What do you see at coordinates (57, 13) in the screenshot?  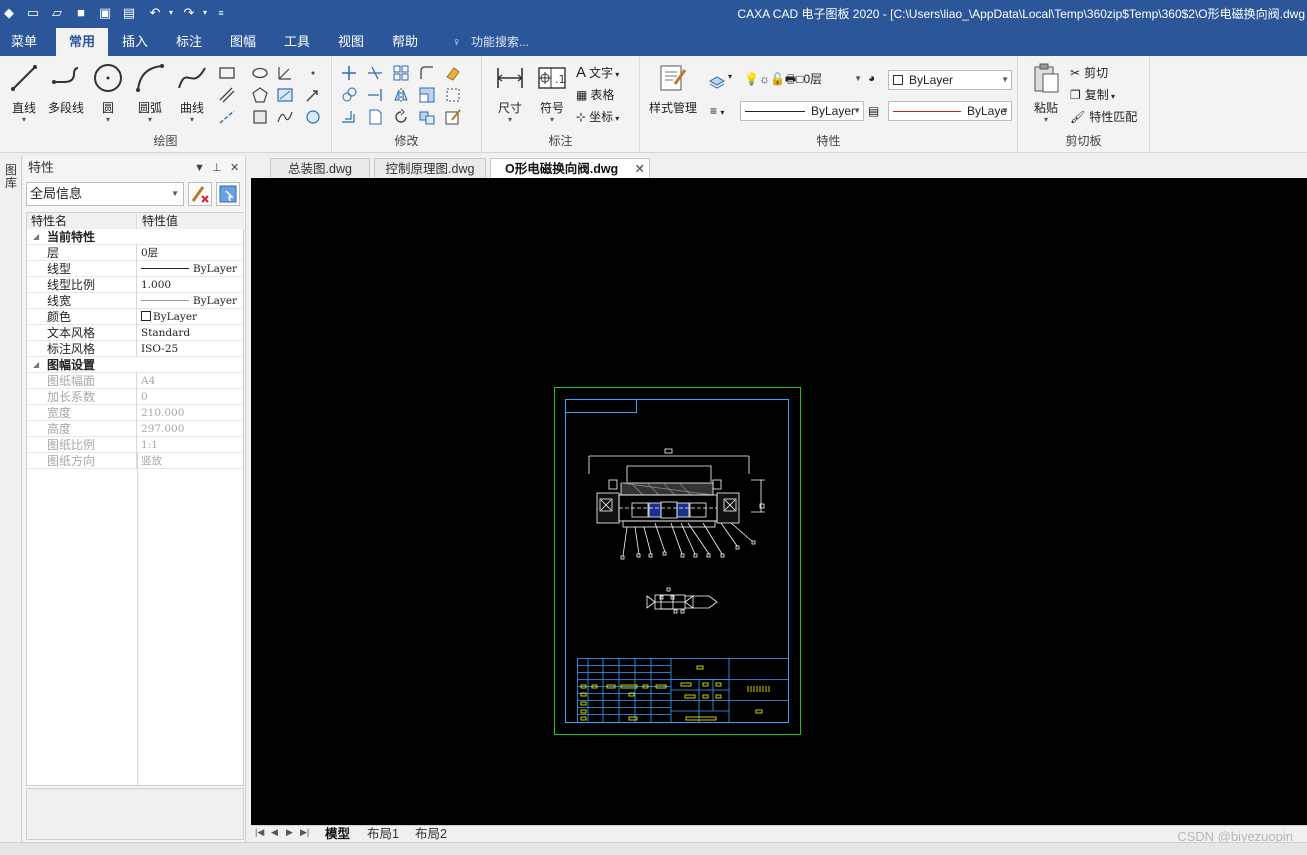 I see `open-folder-icon: ▱` at bounding box center [57, 13].